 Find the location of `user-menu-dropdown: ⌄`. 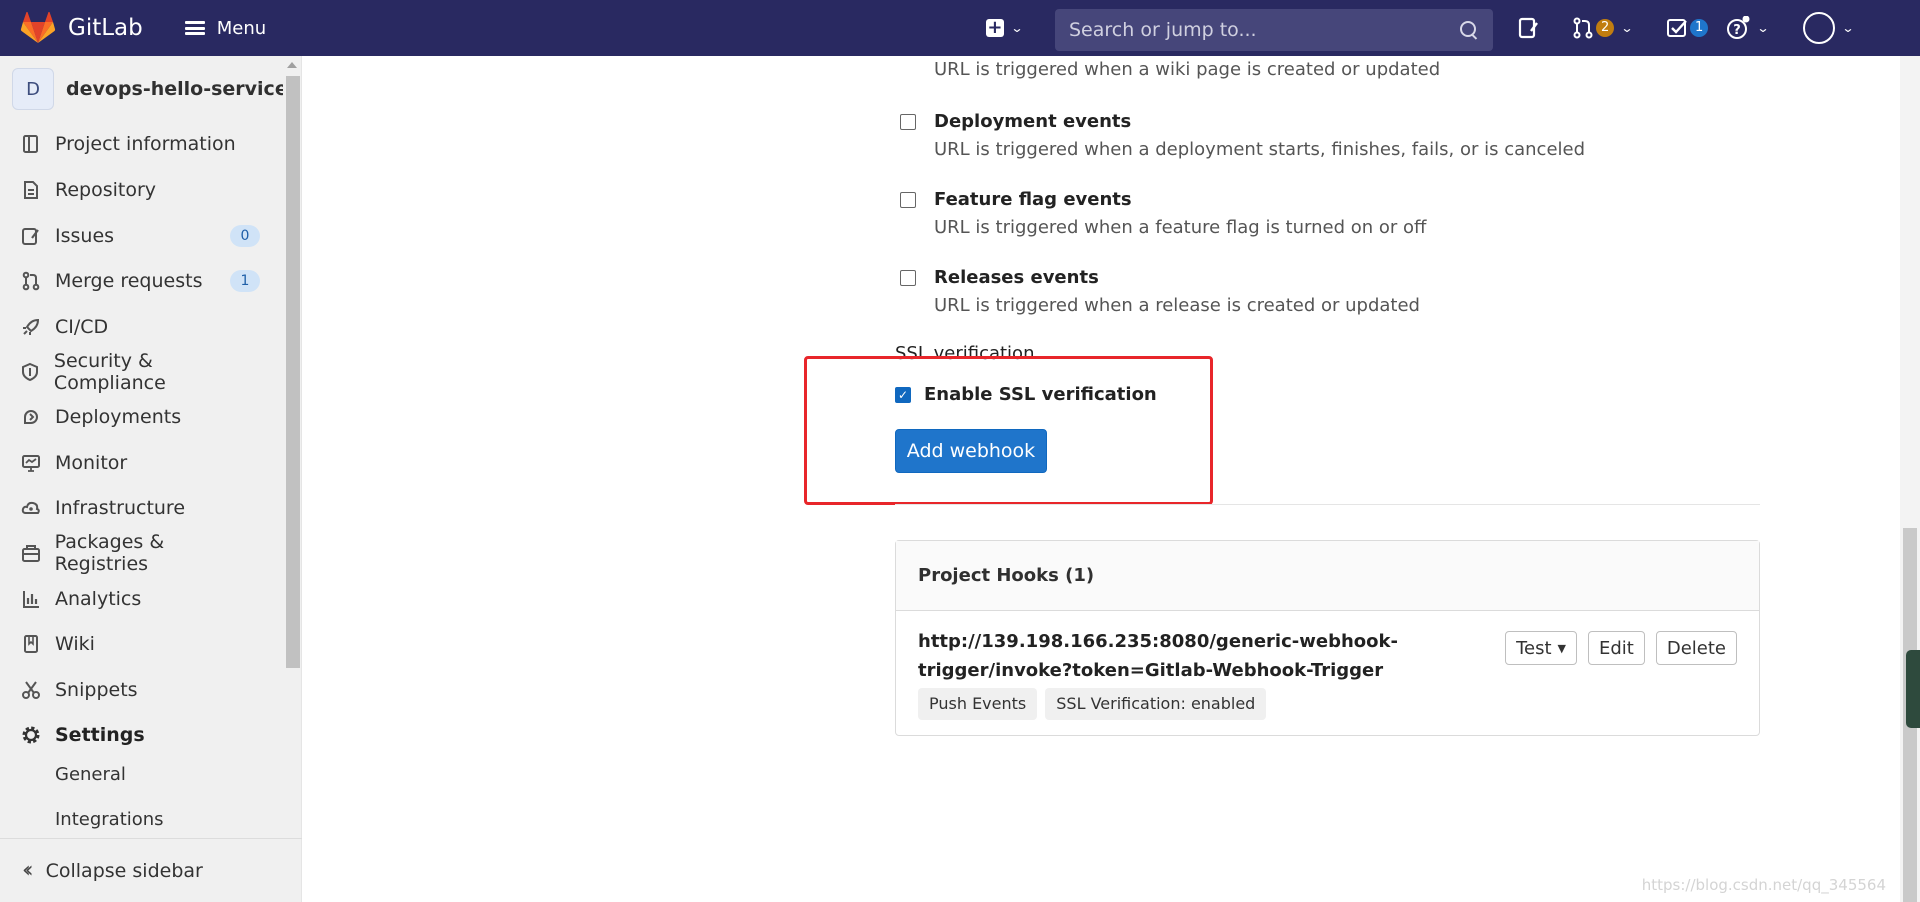

user-menu-dropdown: ⌄ is located at coordinates (1828, 28).